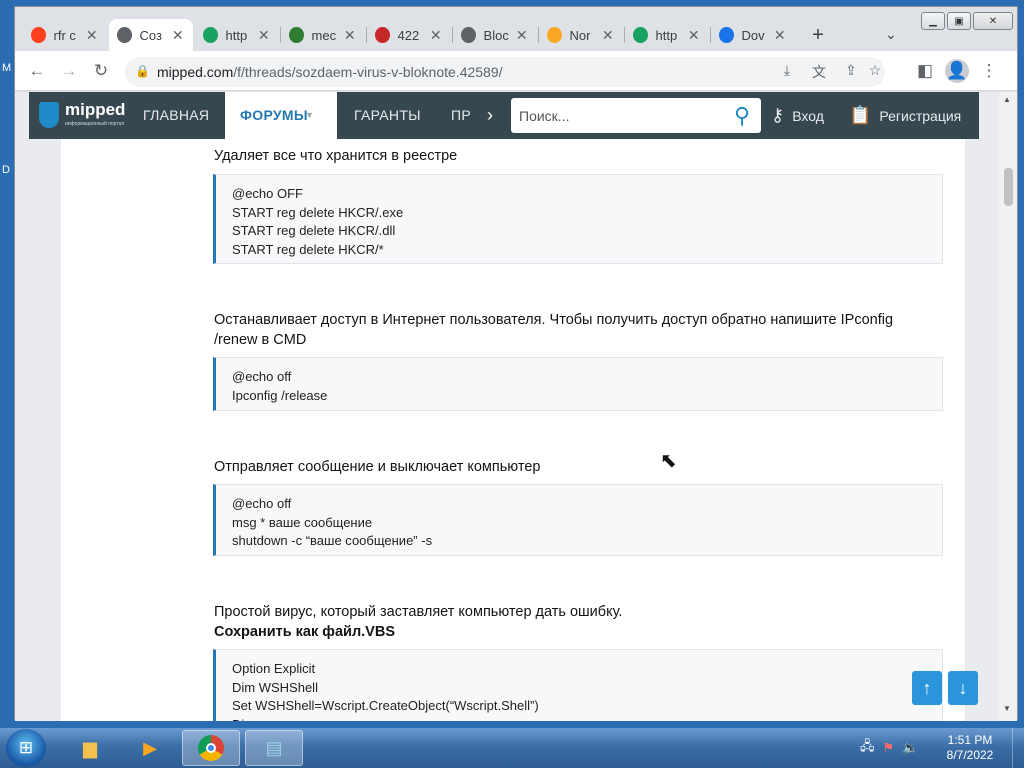 The image size is (1024, 768). Describe the element at coordinates (970, 740) in the screenshot. I see `clock-time: 1:51 PM` at that location.